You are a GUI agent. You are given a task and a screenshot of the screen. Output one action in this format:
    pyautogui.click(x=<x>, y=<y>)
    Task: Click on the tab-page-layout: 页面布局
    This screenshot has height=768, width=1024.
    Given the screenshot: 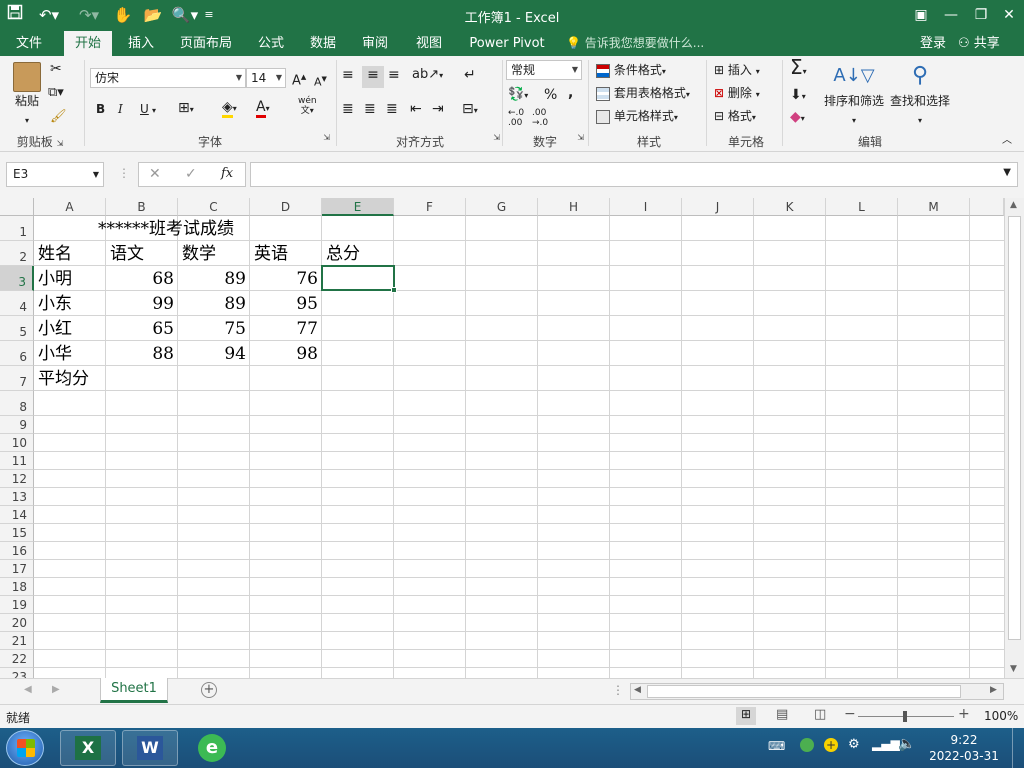 What is the action you would take?
    pyautogui.click(x=206, y=43)
    